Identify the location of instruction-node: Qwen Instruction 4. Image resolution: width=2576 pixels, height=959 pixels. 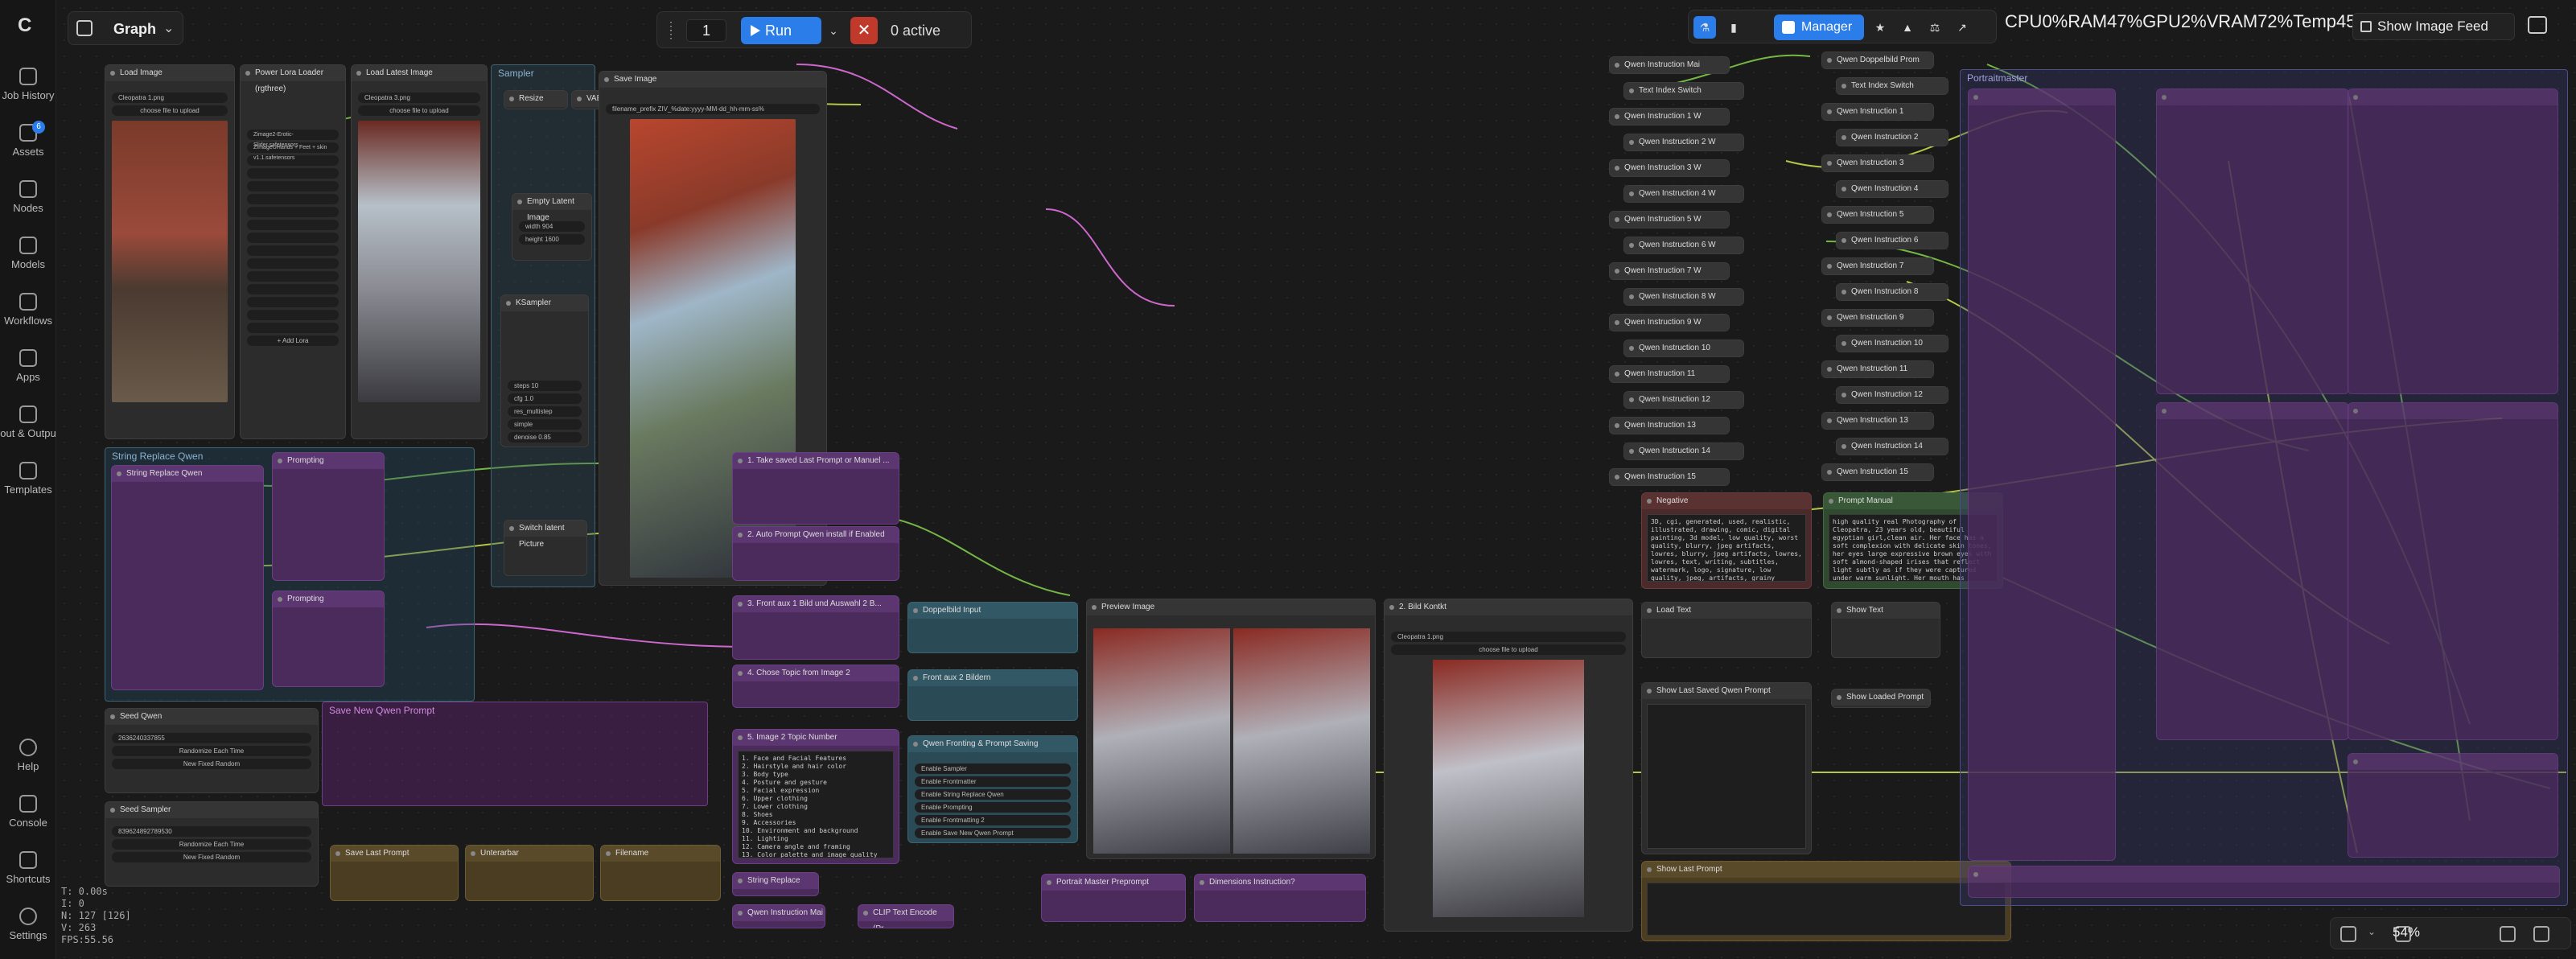
(1892, 189).